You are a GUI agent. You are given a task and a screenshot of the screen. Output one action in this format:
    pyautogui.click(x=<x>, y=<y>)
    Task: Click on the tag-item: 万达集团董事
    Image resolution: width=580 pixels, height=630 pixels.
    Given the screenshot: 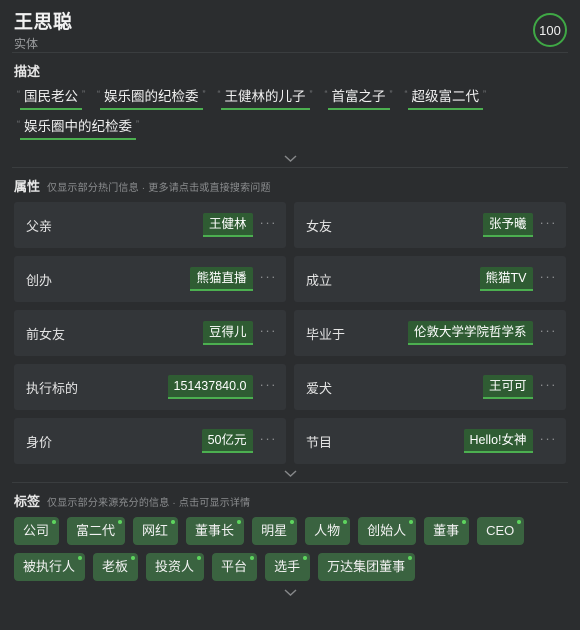 What is the action you would take?
    pyautogui.click(x=367, y=567)
    